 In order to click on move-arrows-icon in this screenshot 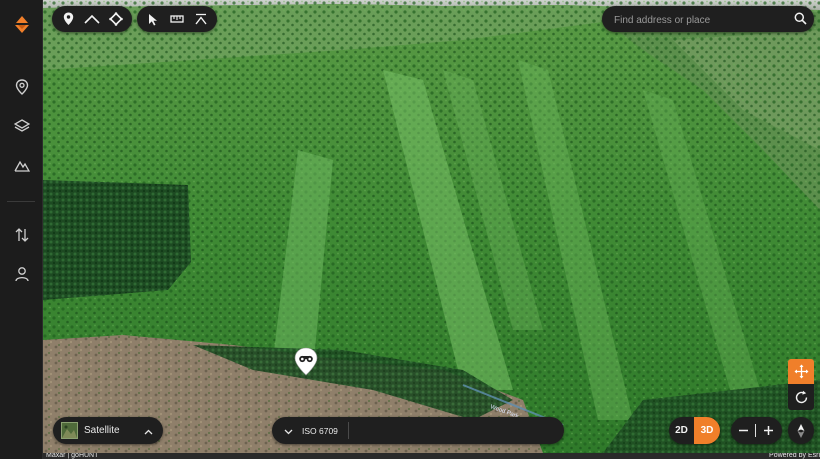, I will do `click(801, 371)`.